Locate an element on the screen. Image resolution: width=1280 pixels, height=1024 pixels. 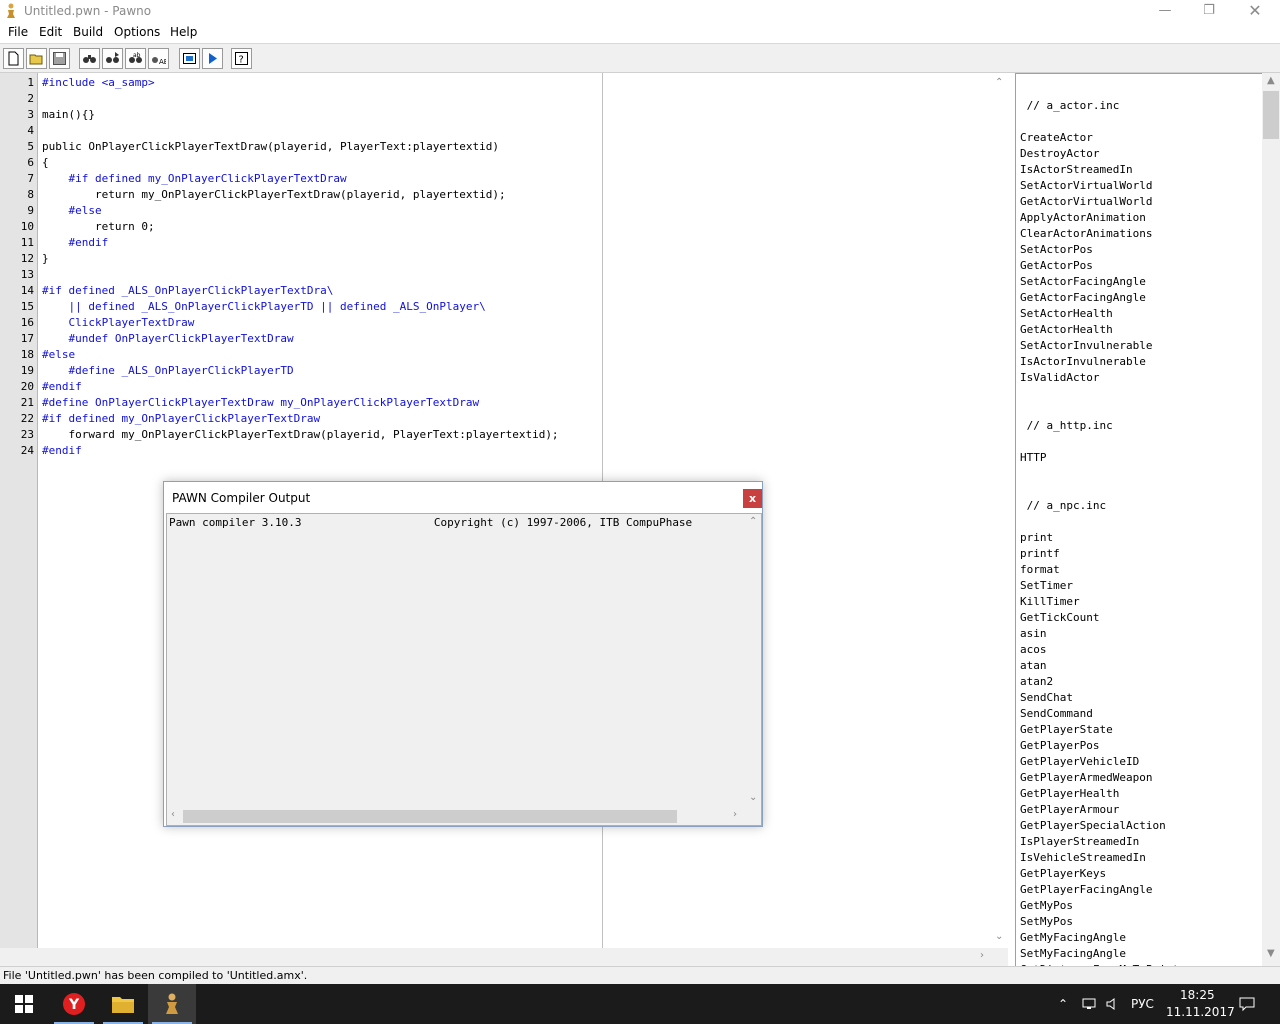
save-button is located at coordinates (59, 58).